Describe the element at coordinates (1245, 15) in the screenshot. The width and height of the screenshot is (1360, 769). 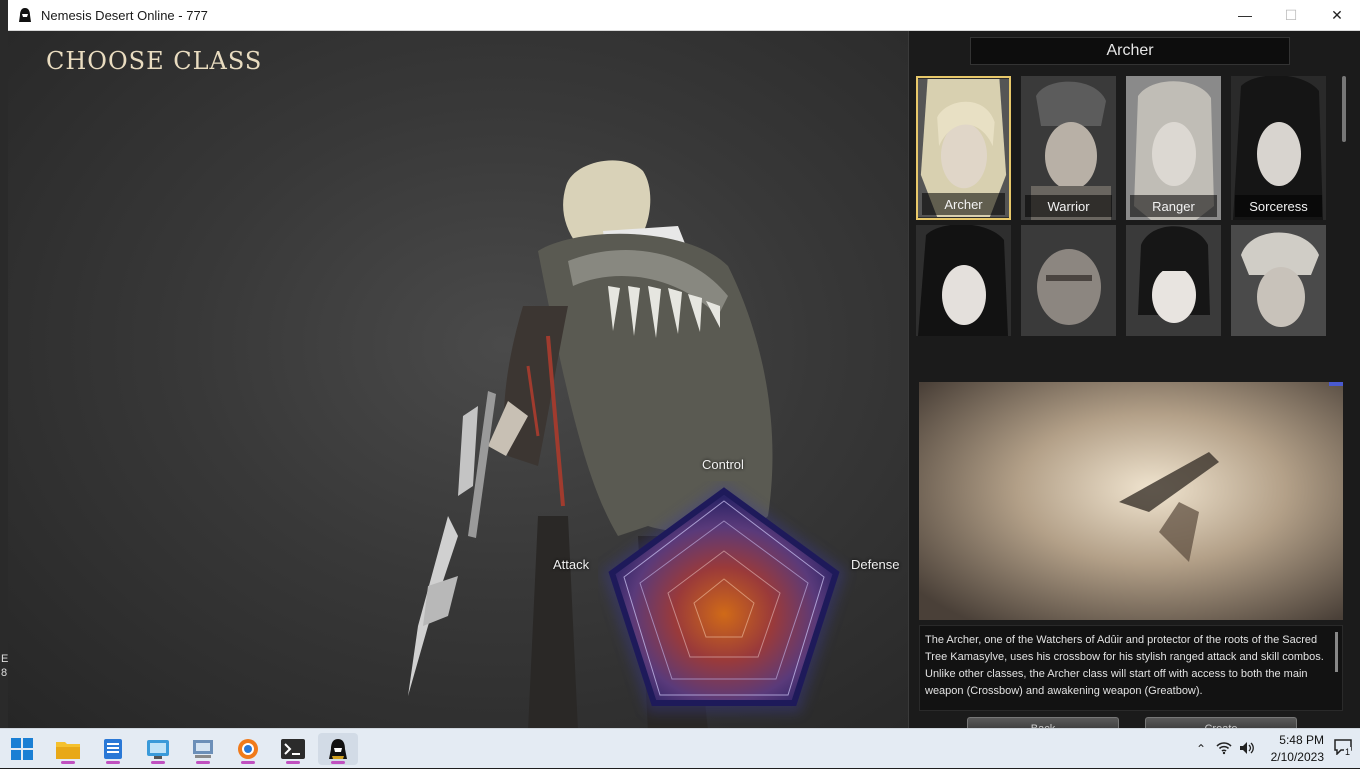
I see `minimize-icon: —` at that location.